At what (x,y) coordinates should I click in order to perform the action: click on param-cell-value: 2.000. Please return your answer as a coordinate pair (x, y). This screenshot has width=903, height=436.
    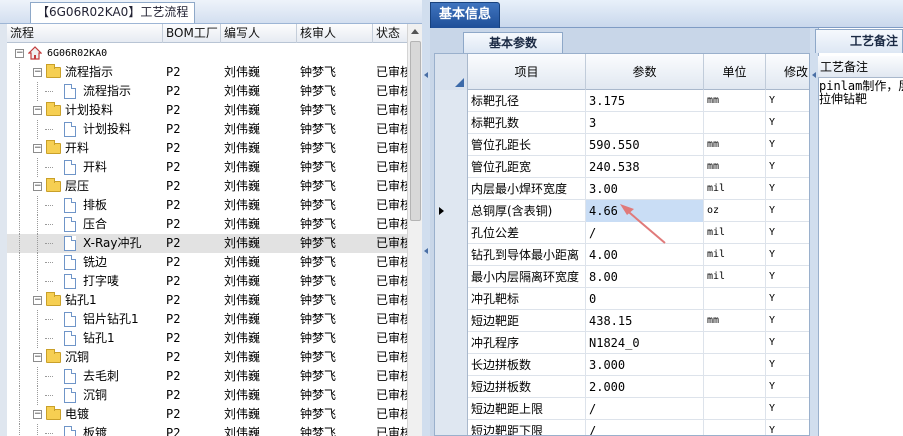
    Looking at the image, I should click on (645, 387).